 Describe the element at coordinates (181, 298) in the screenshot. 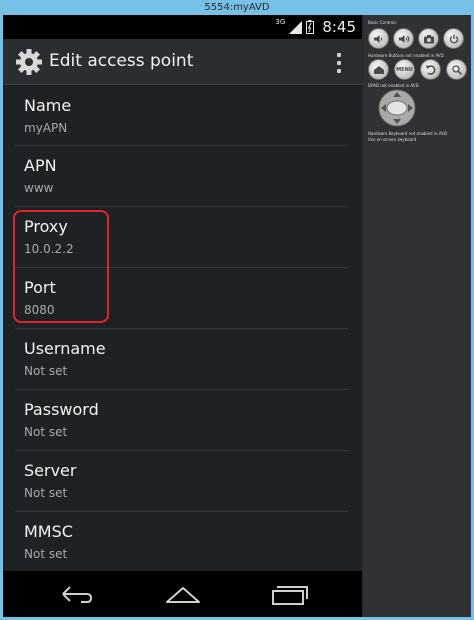

I see `pref-port: Port 8080` at that location.